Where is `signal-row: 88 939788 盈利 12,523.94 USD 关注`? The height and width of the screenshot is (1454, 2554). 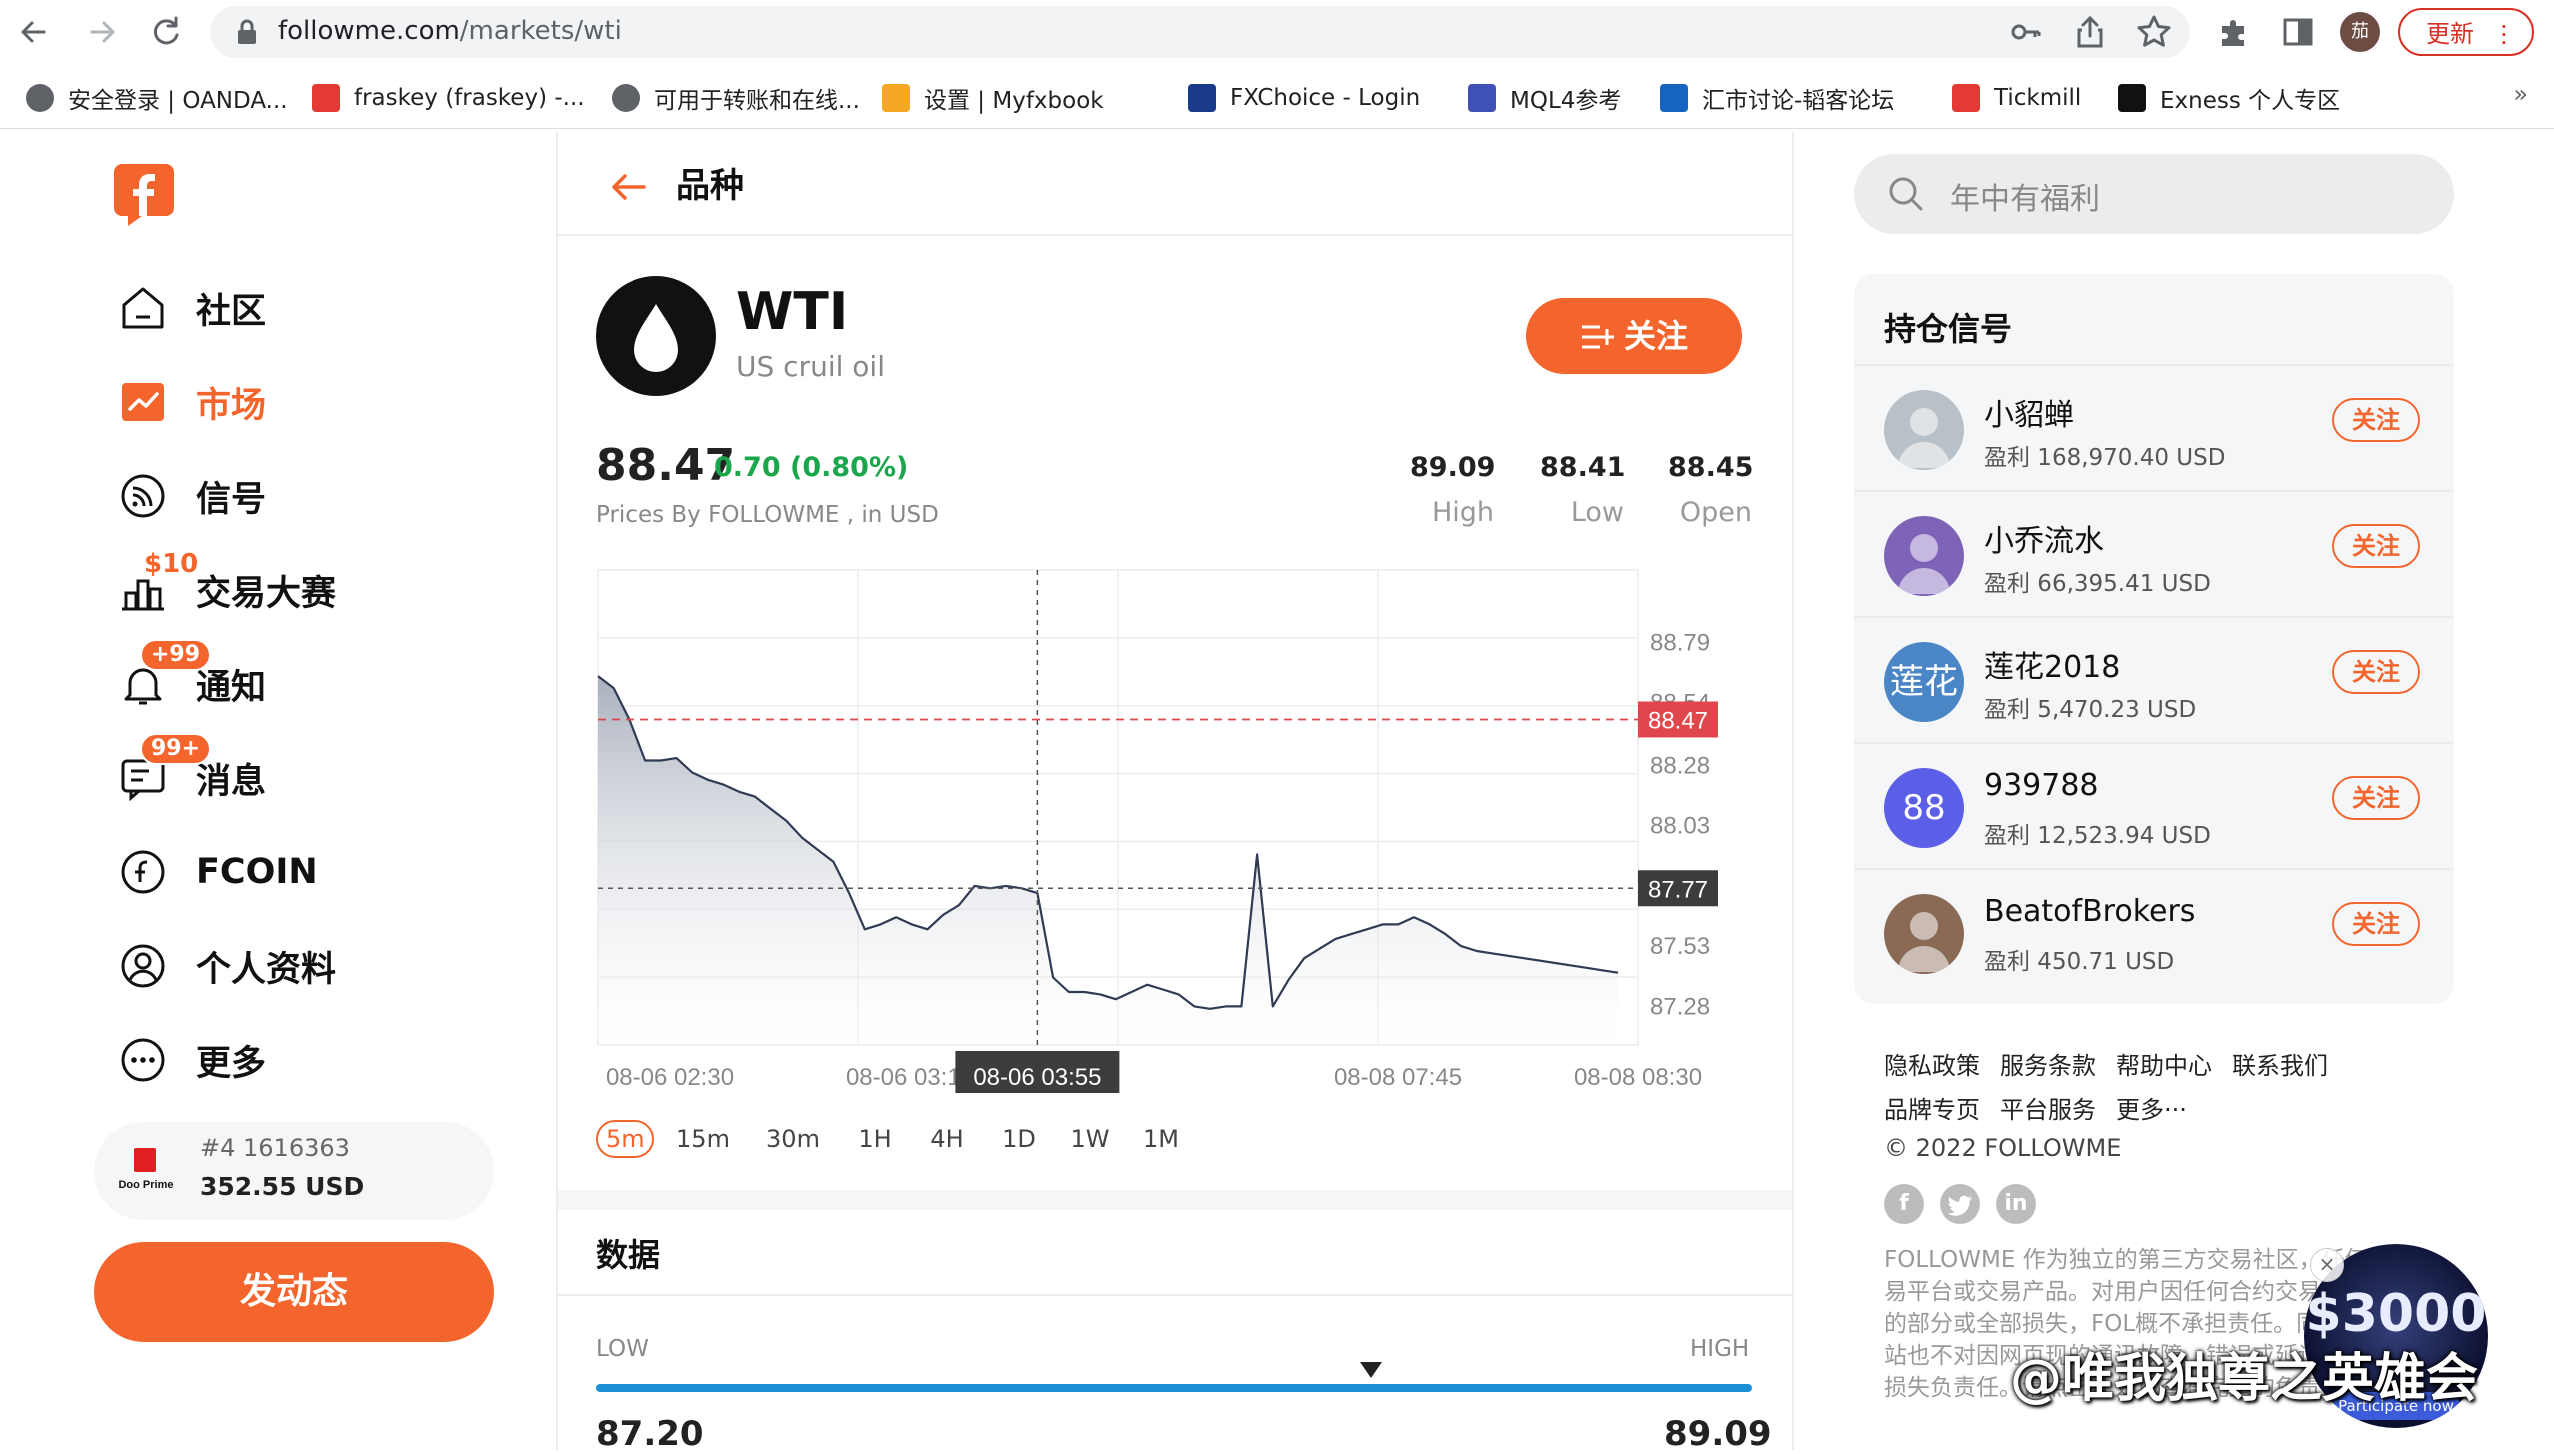
signal-row: 88 939788 盈利 12,523.94 USD 关注 is located at coordinates (2154, 805).